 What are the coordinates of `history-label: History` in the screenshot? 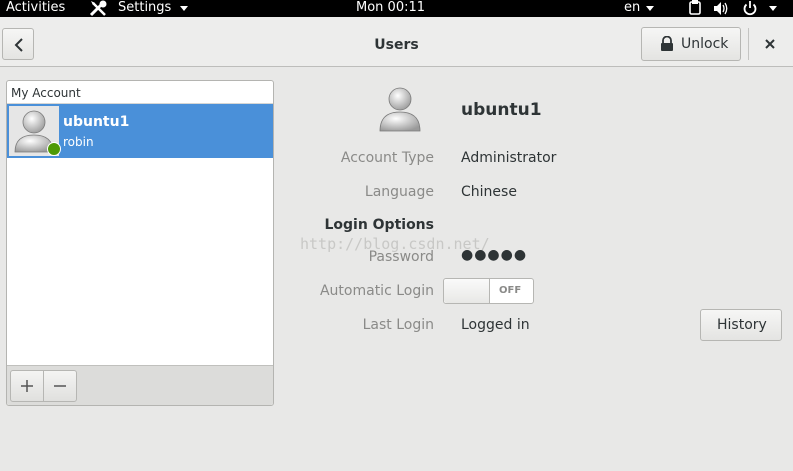 It's located at (742, 325).